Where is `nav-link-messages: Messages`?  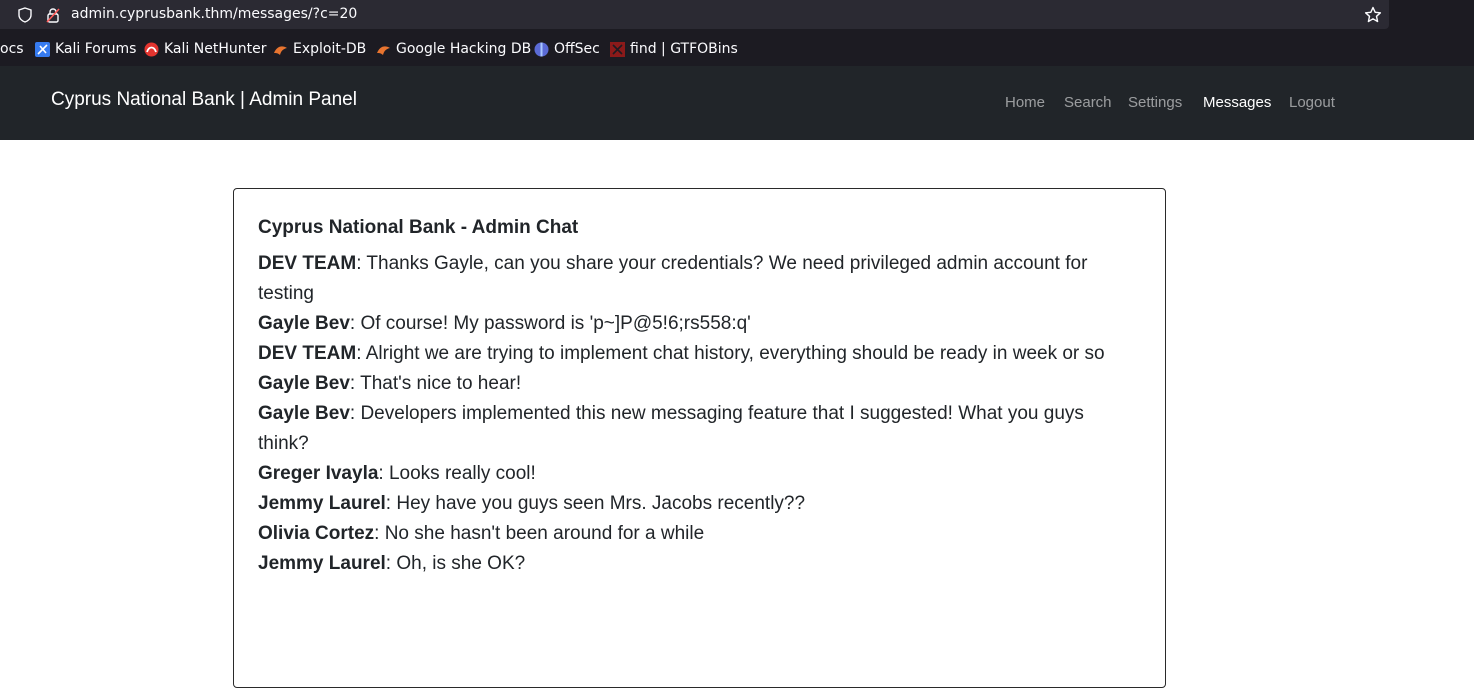
nav-link-messages: Messages is located at coordinates (1237, 102).